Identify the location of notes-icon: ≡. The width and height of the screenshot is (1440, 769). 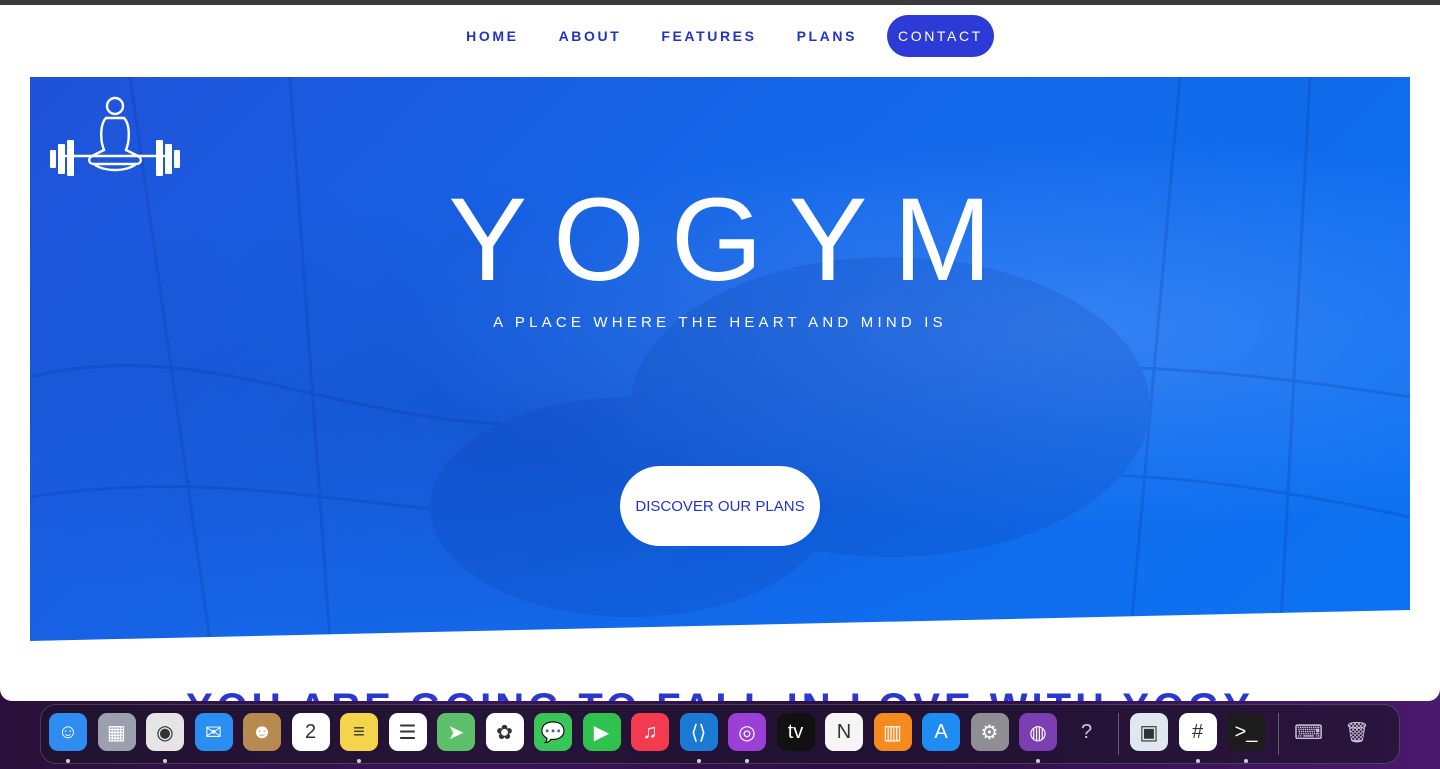
(359, 732).